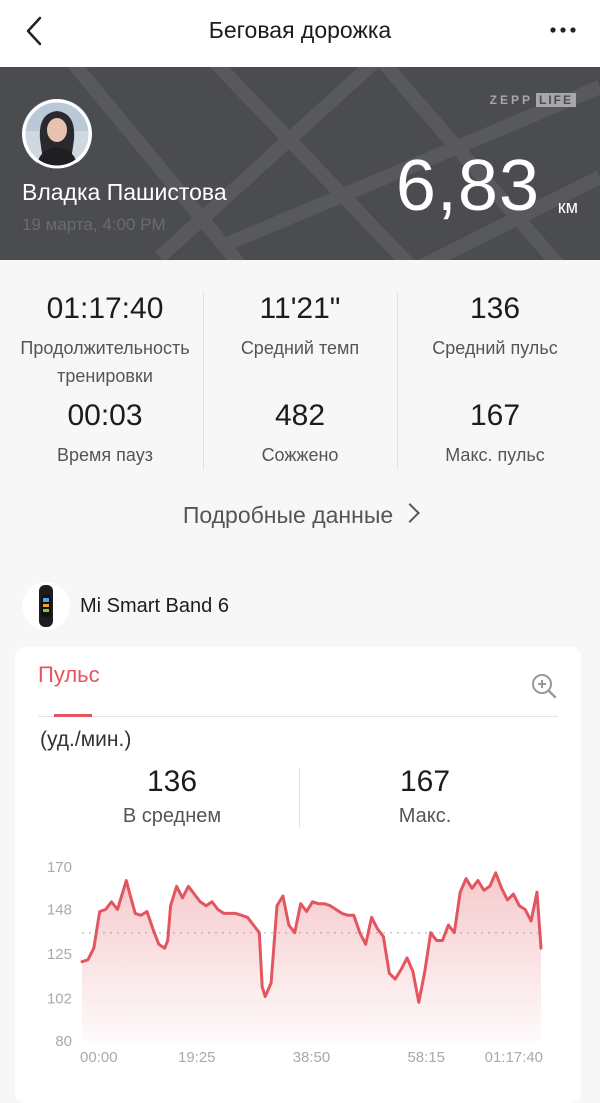 This screenshot has height=1103, width=600. Describe the element at coordinates (312, 1057) in the screenshot. I see `x-tick-label: 38:50` at that location.